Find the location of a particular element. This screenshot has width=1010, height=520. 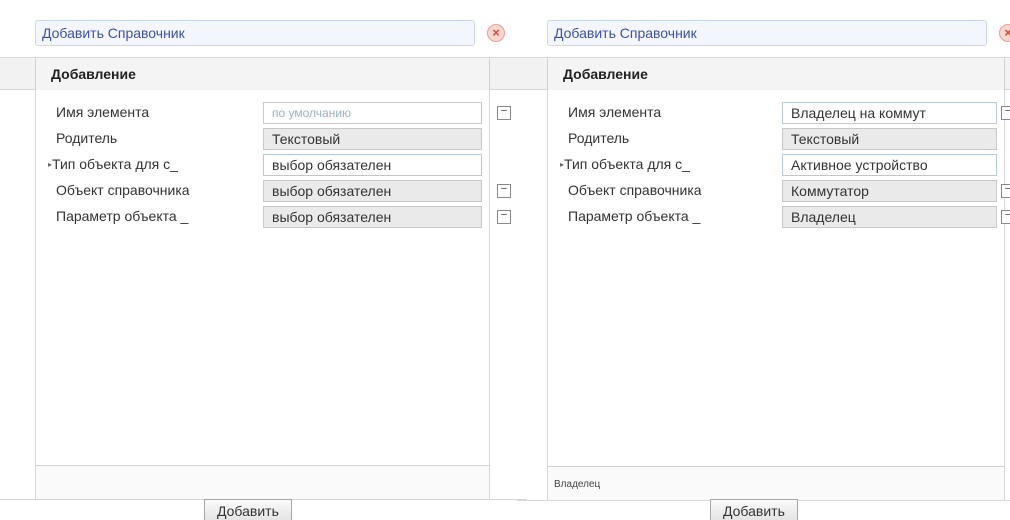

row-element-name: Имя элемента по умолчанию is located at coordinates (262, 113).